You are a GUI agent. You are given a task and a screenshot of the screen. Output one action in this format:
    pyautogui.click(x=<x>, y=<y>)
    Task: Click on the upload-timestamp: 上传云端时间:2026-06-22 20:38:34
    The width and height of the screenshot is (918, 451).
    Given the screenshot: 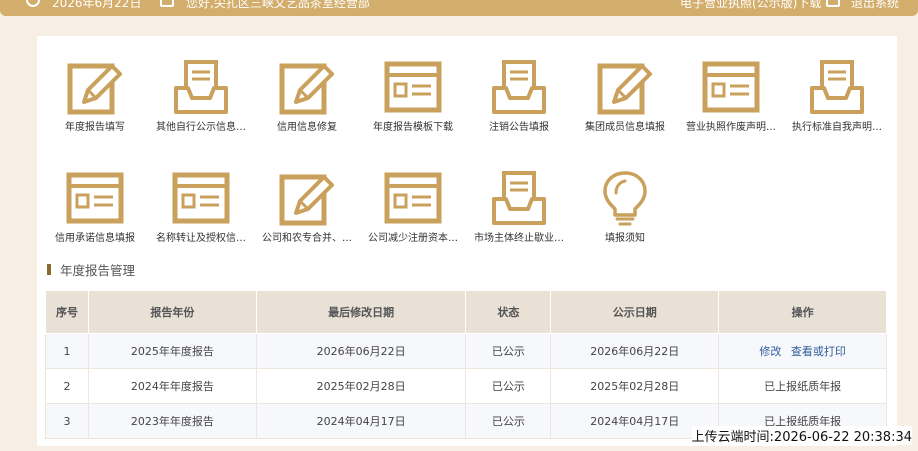 What is the action you would take?
    pyautogui.click(x=801, y=435)
    